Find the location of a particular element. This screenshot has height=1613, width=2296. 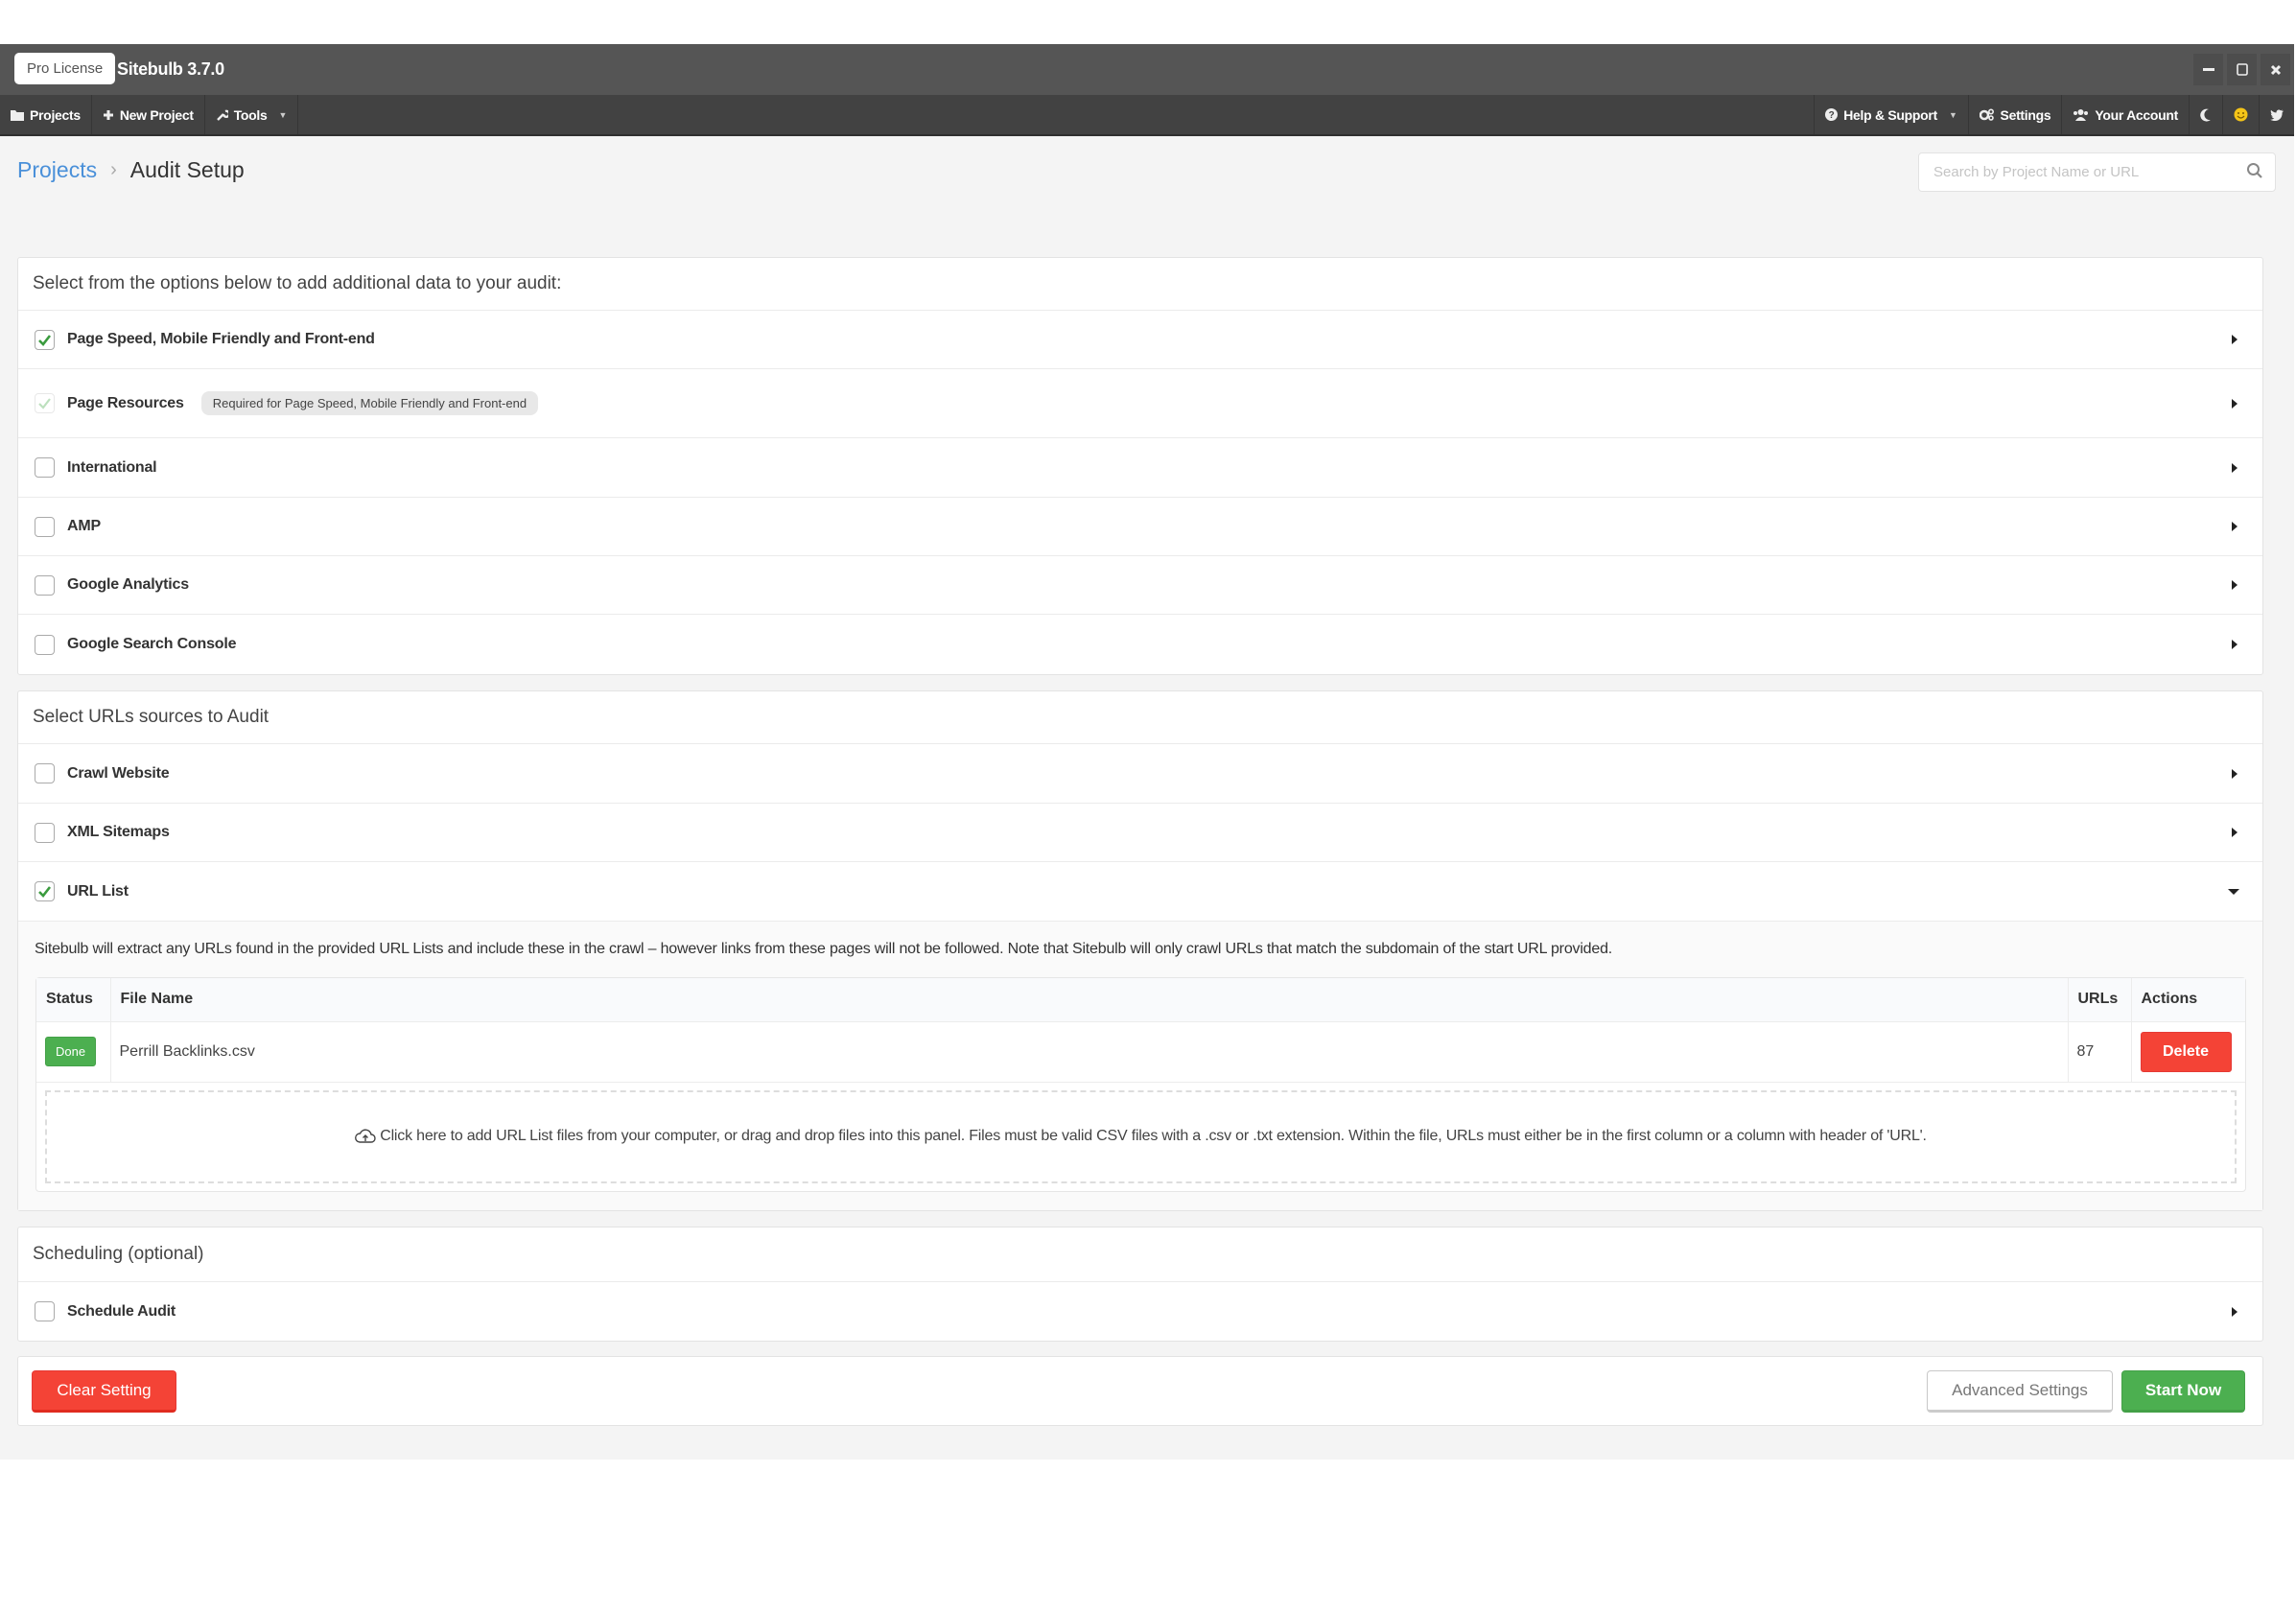

chevron-right-icon: › is located at coordinates (113, 170).